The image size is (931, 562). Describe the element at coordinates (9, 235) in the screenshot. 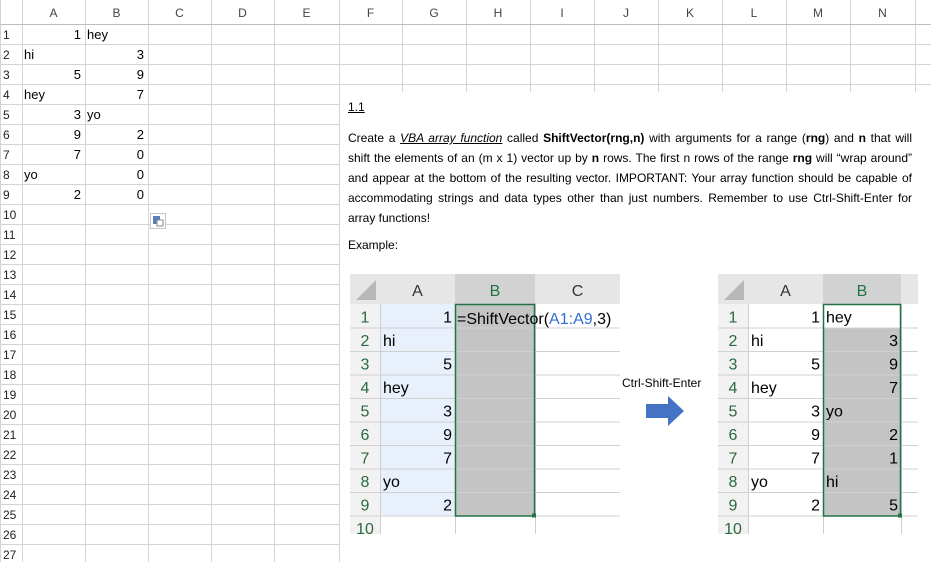

I see `row-header-11: 11` at that location.